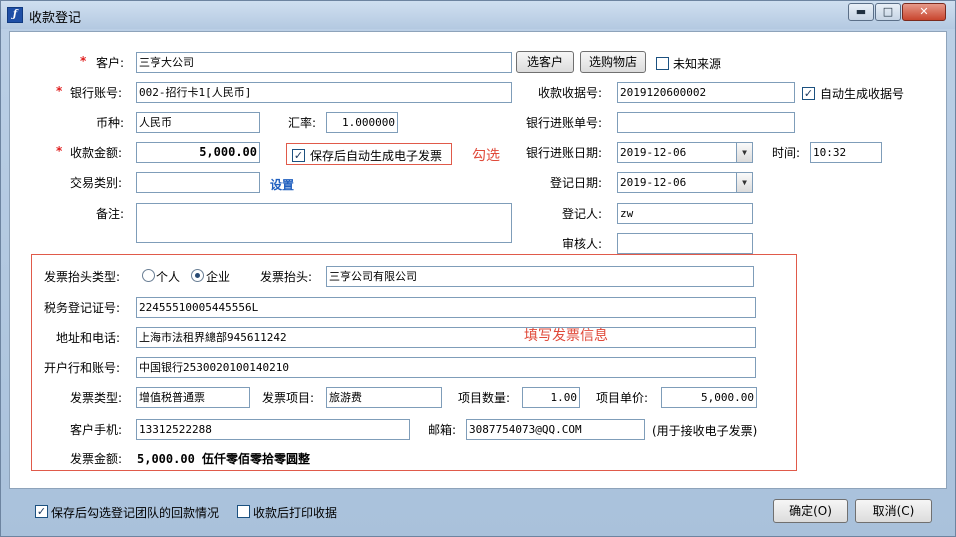 The width and height of the screenshot is (956, 537). Describe the element at coordinates (96, 459) in the screenshot. I see `invoice-amount-label: 发票金额:` at that location.